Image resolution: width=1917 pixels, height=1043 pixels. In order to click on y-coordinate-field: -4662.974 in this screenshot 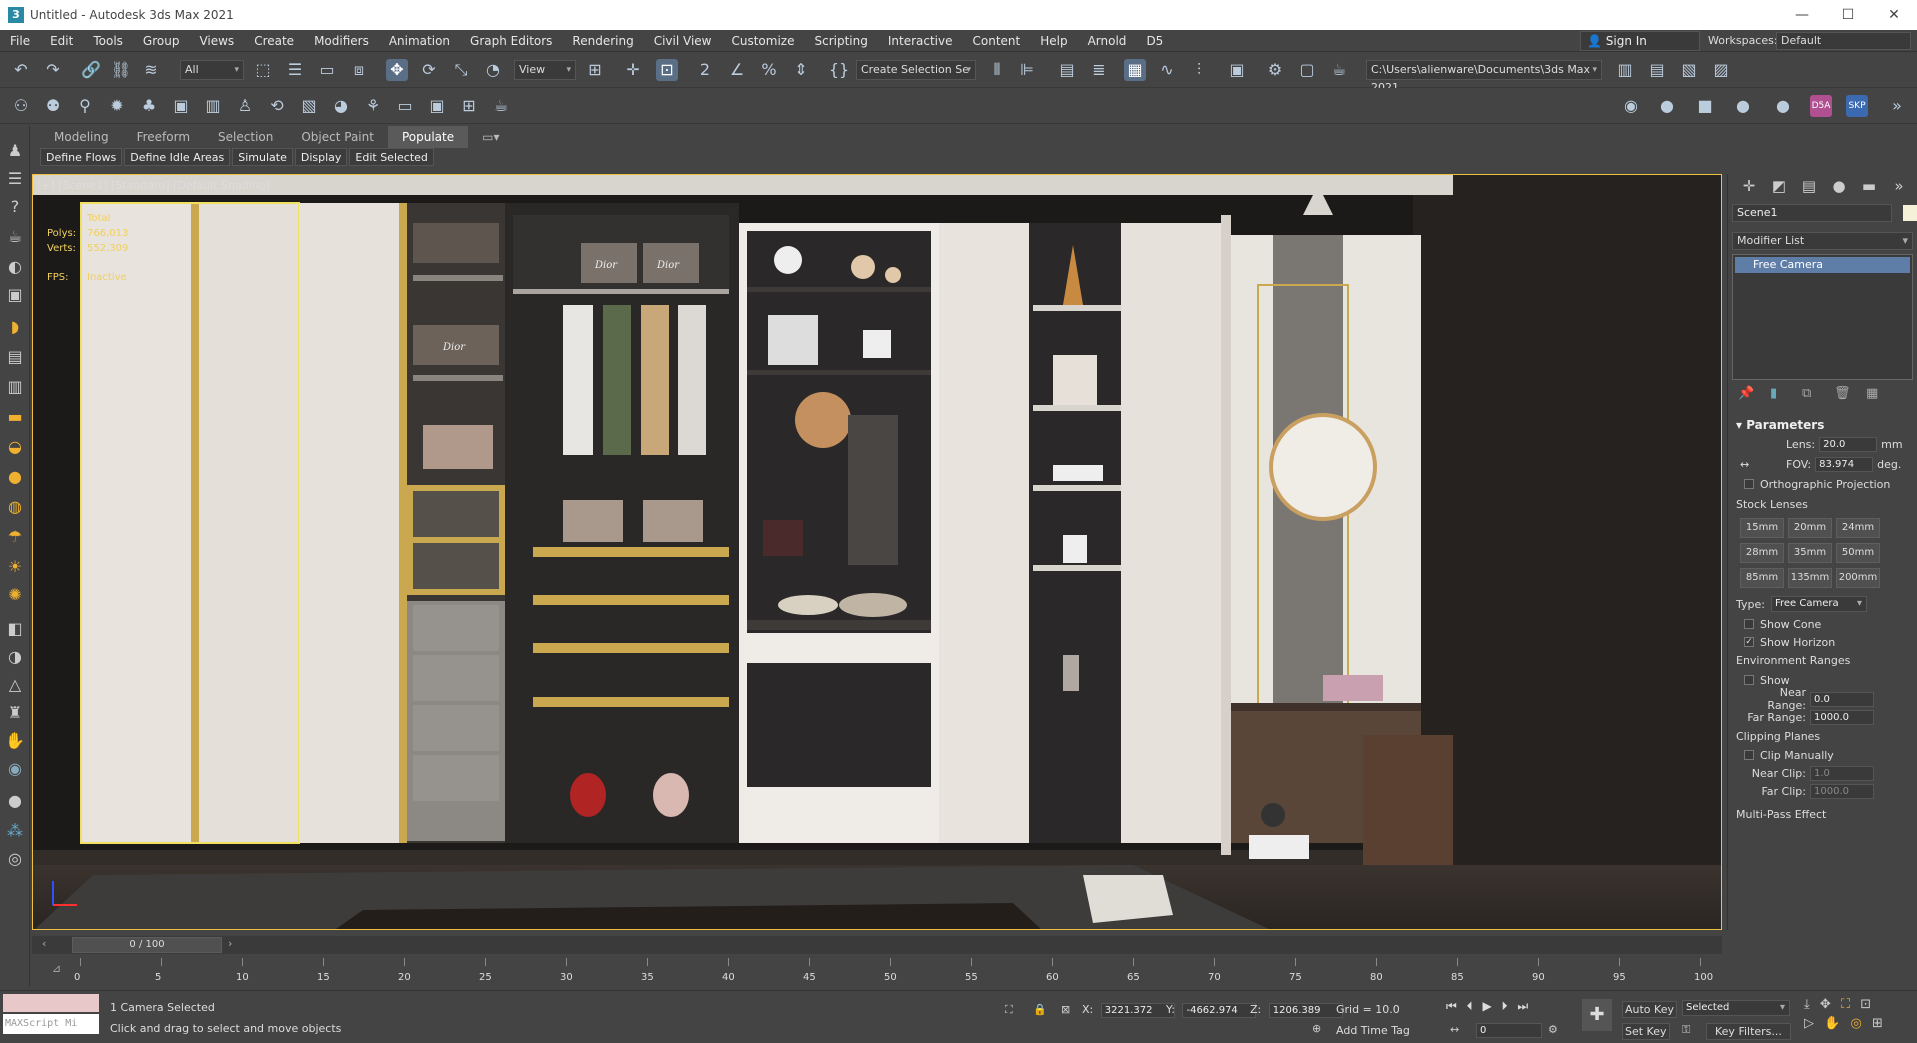, I will do `click(1219, 1010)`.